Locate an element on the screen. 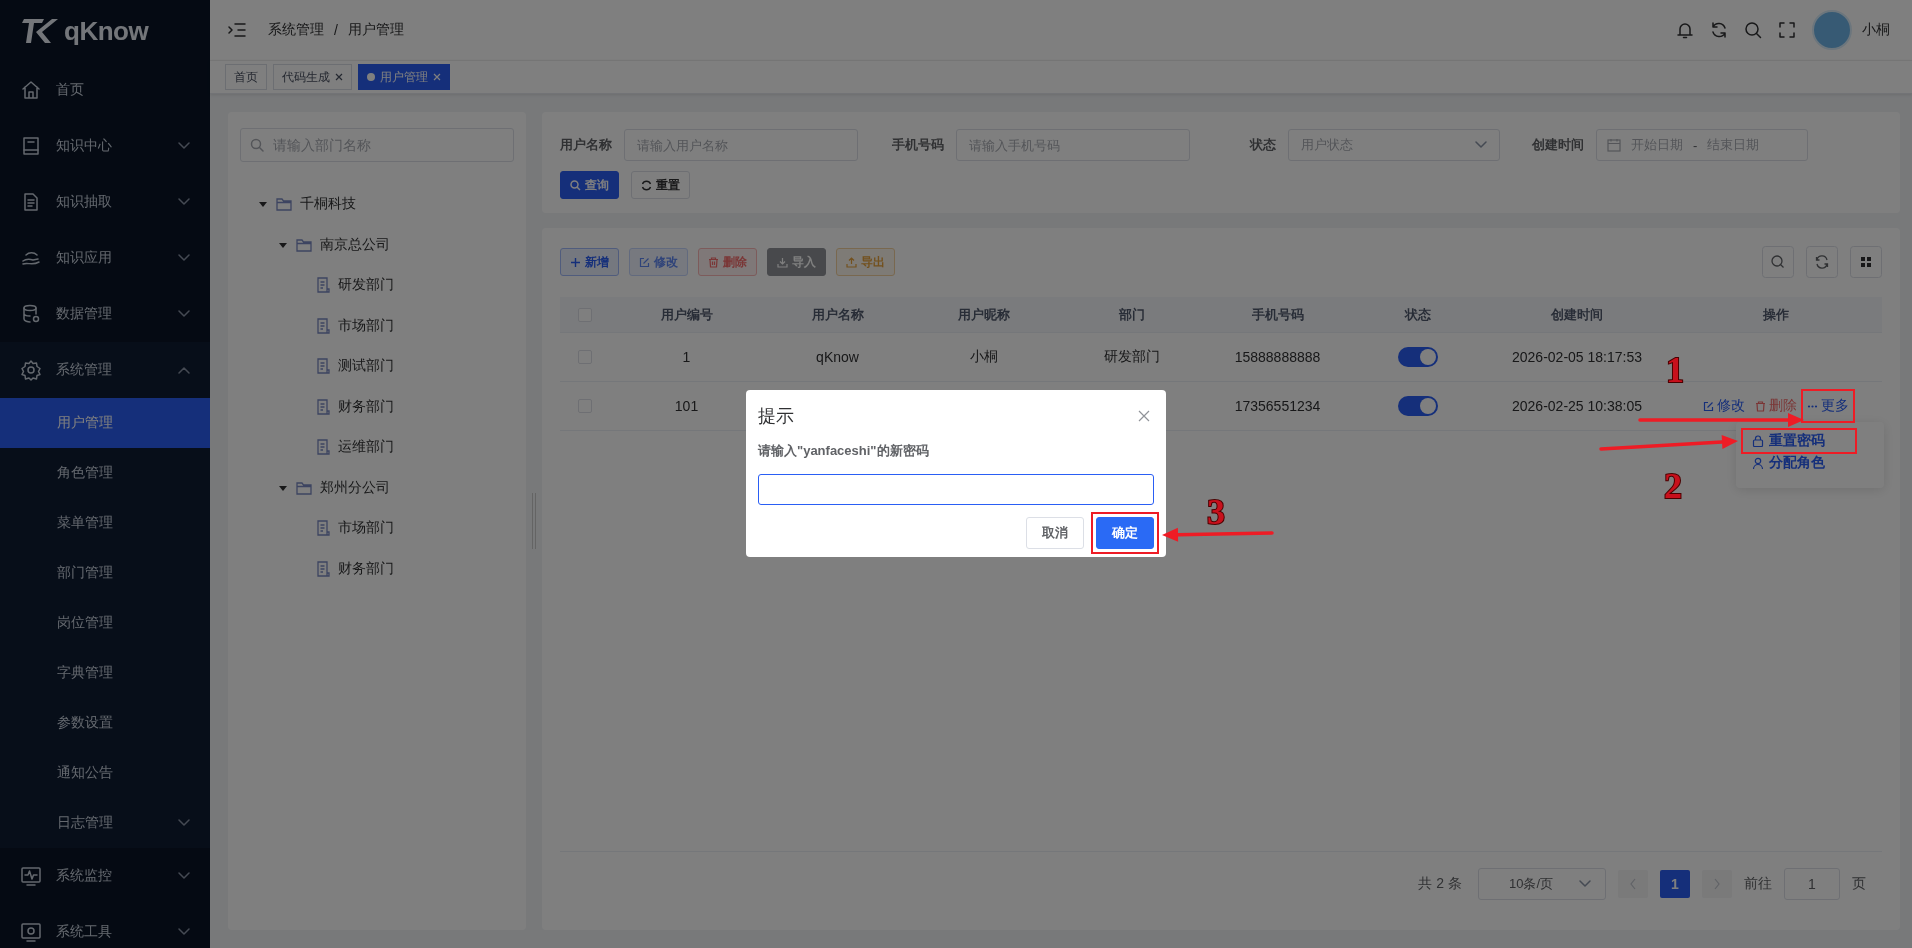 This screenshot has height=948, width=1912. step-number: 3 is located at coordinates (1216, 512).